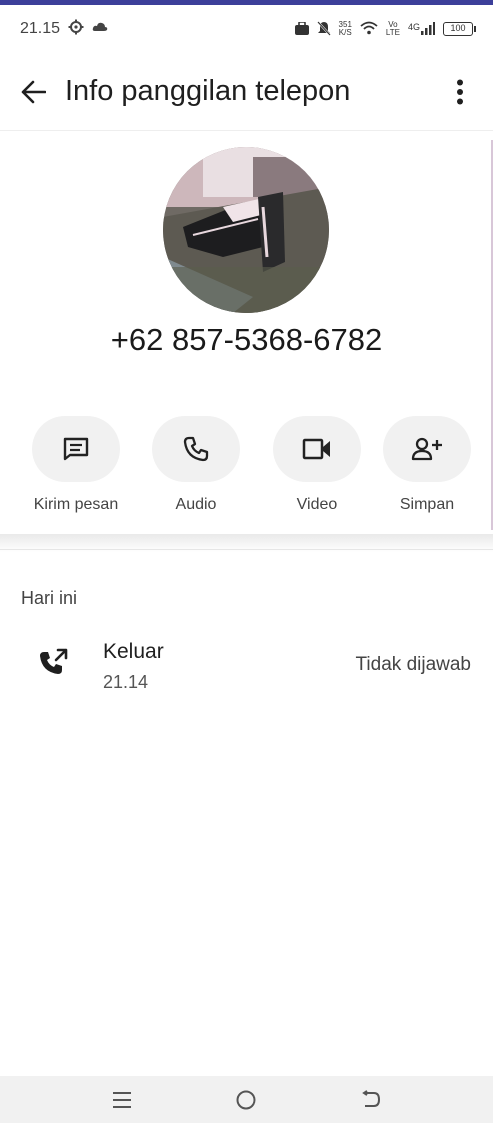 The width and height of the screenshot is (493, 1123). What do you see at coordinates (459, 29) in the screenshot?
I see `battery-indicator: 100` at bounding box center [459, 29].